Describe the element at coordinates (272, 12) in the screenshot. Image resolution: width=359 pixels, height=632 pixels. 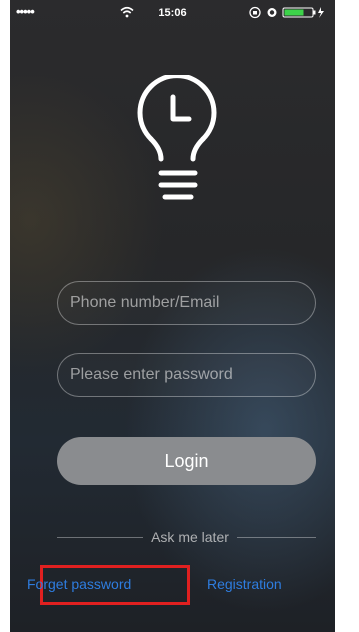
I see `alarm-icon` at that location.